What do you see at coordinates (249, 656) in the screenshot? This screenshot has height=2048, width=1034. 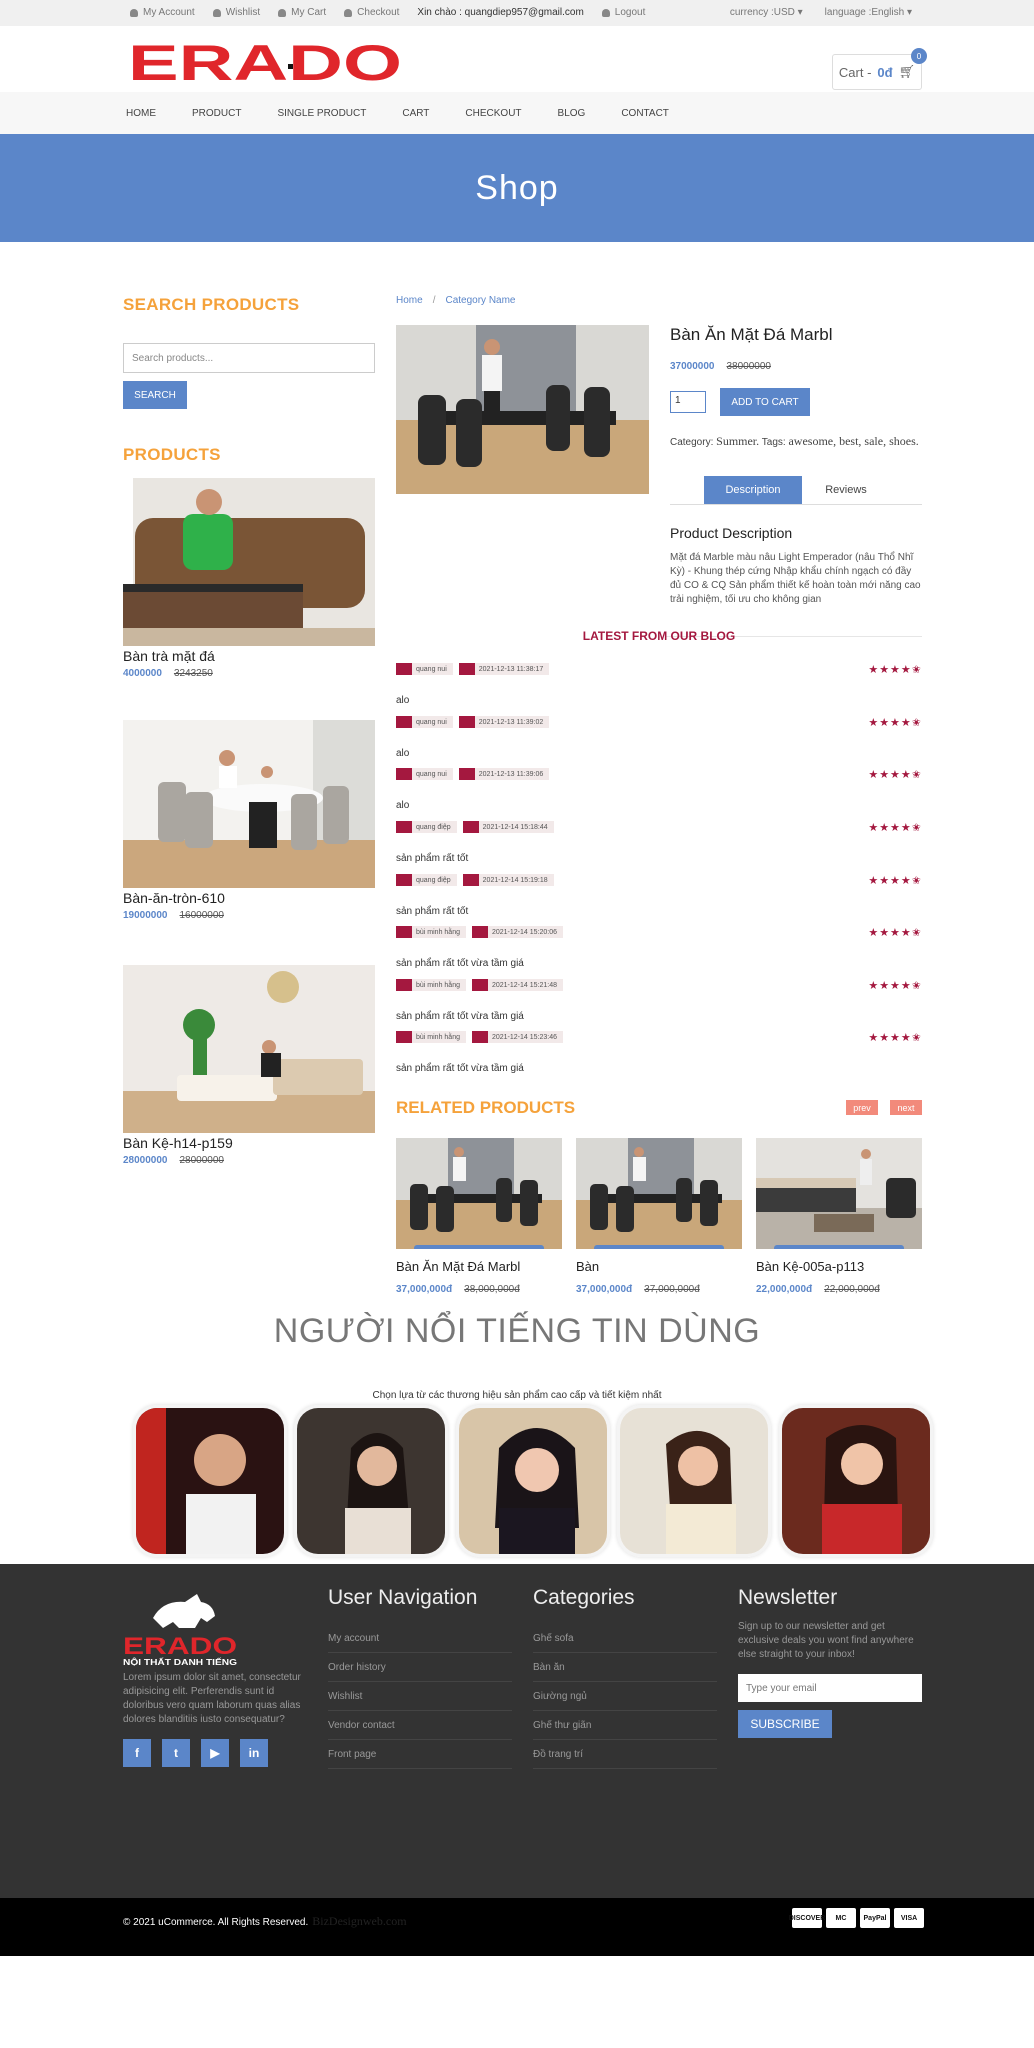 I see `product-name: Bàn trà mặt đá` at bounding box center [249, 656].